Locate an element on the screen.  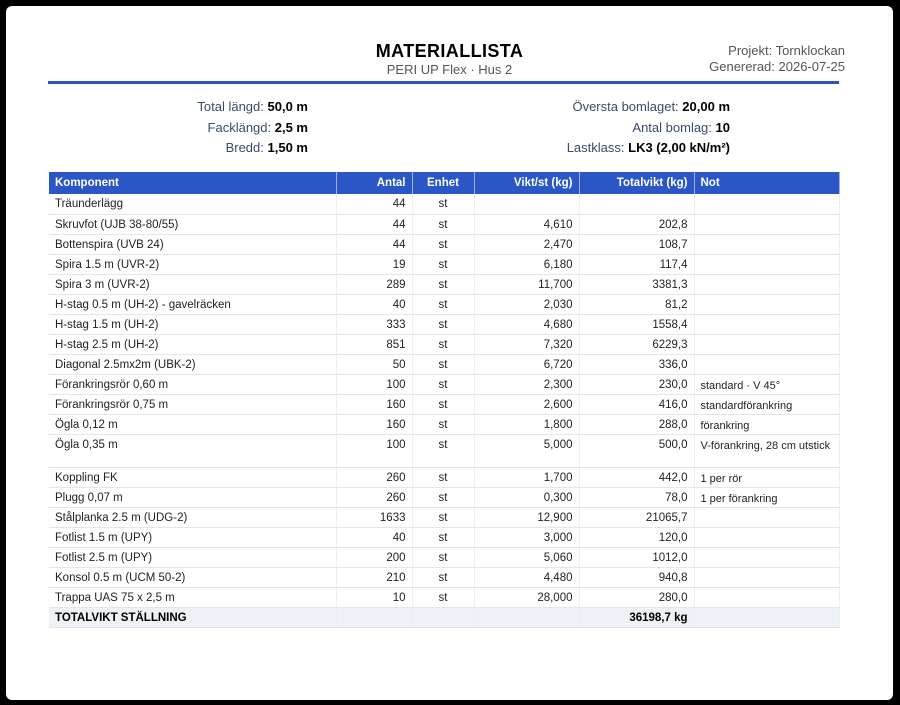
cell-total-weight: 940,8 is located at coordinates (637, 577).